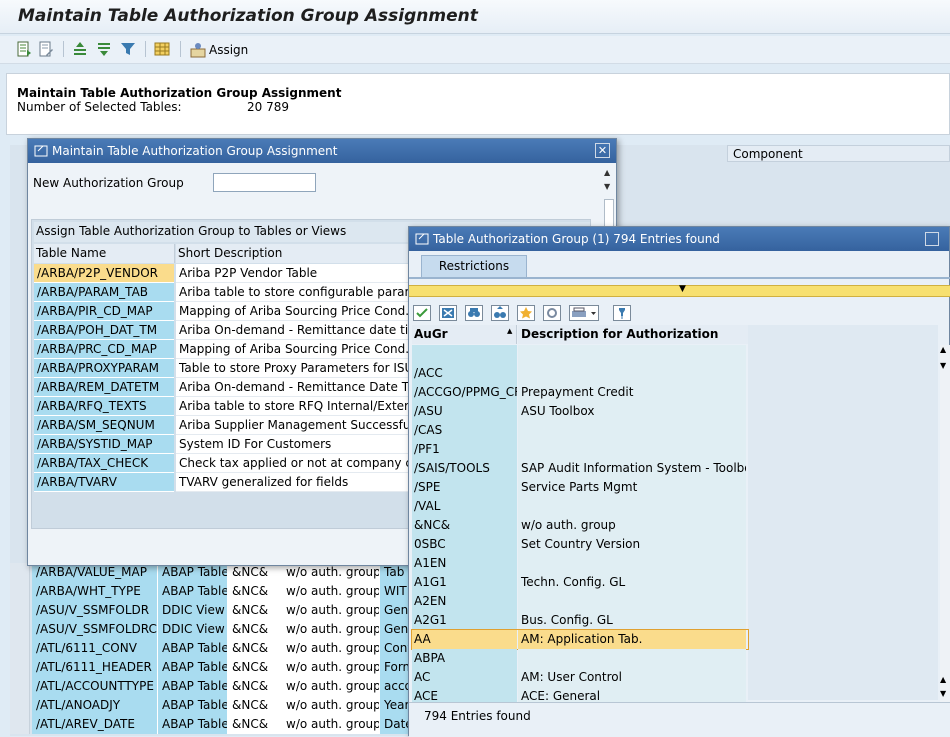 The width and height of the screenshot is (950, 737). I want to click on auth-group-description-column-header: Description for Authorization Group, so click(633, 342).